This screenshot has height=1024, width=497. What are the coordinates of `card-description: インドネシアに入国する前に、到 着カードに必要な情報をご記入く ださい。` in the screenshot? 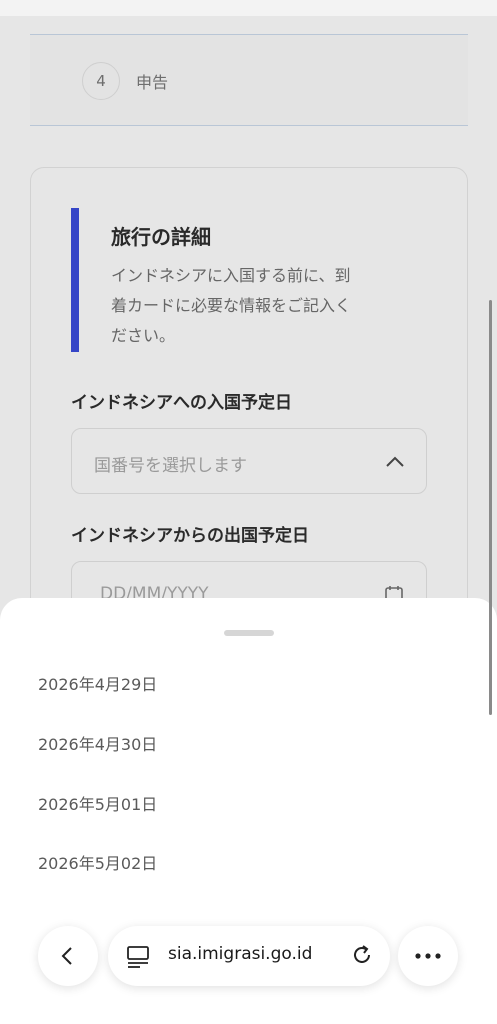 It's located at (261, 306).